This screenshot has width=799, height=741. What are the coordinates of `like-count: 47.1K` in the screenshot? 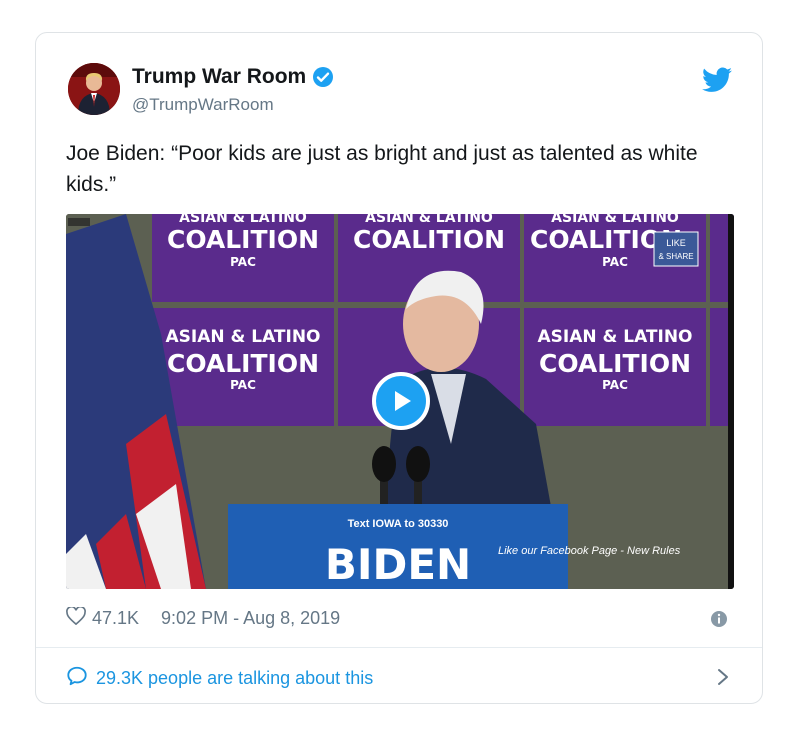 It's located at (115, 618).